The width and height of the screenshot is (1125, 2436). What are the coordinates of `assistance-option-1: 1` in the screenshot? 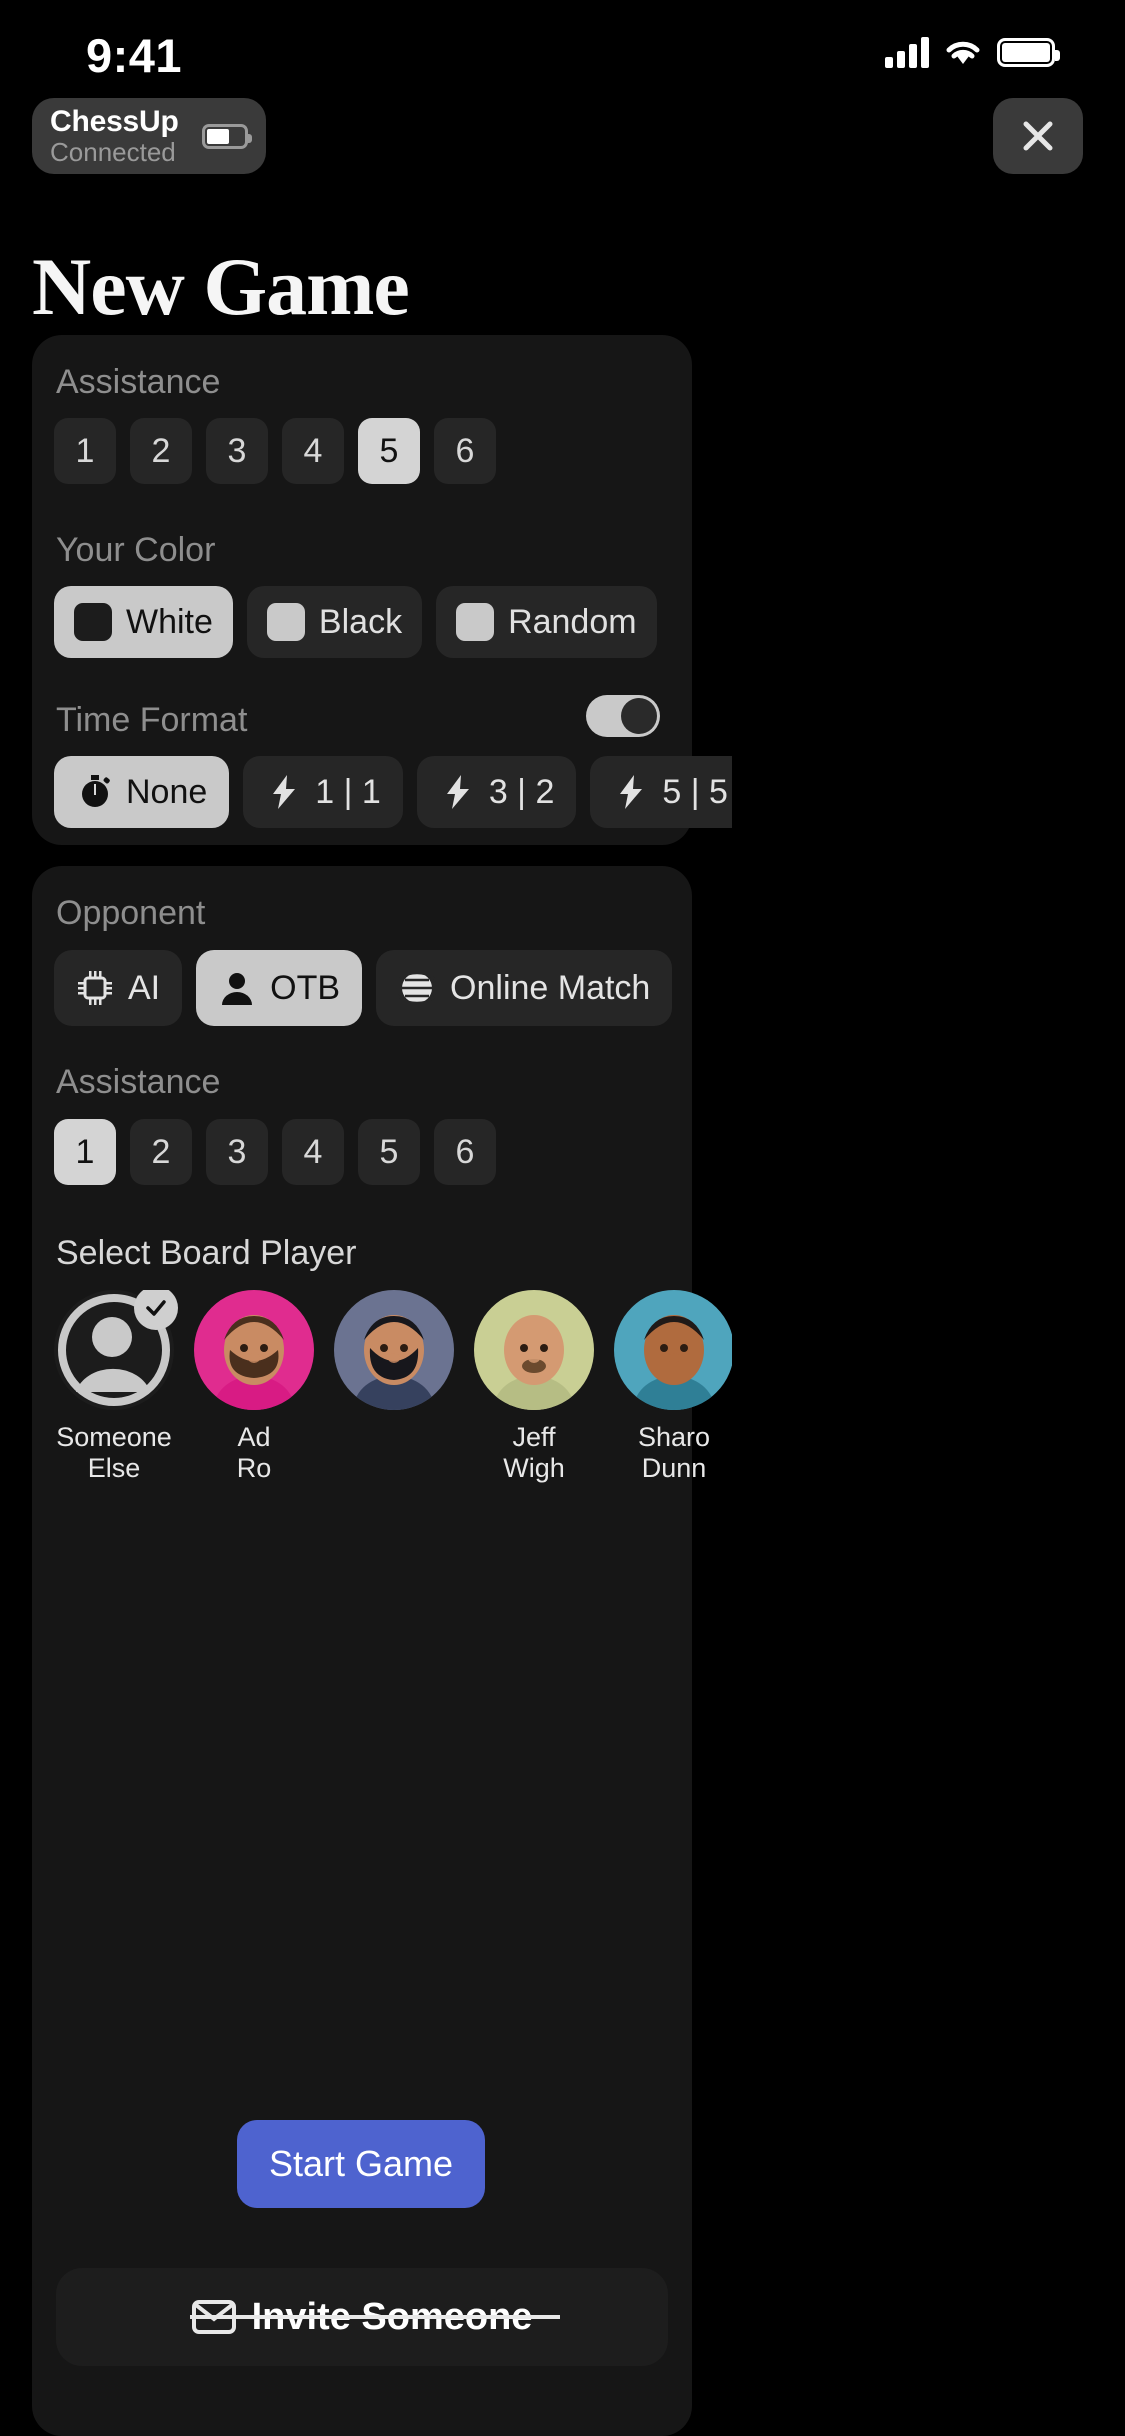 It's located at (85, 451).